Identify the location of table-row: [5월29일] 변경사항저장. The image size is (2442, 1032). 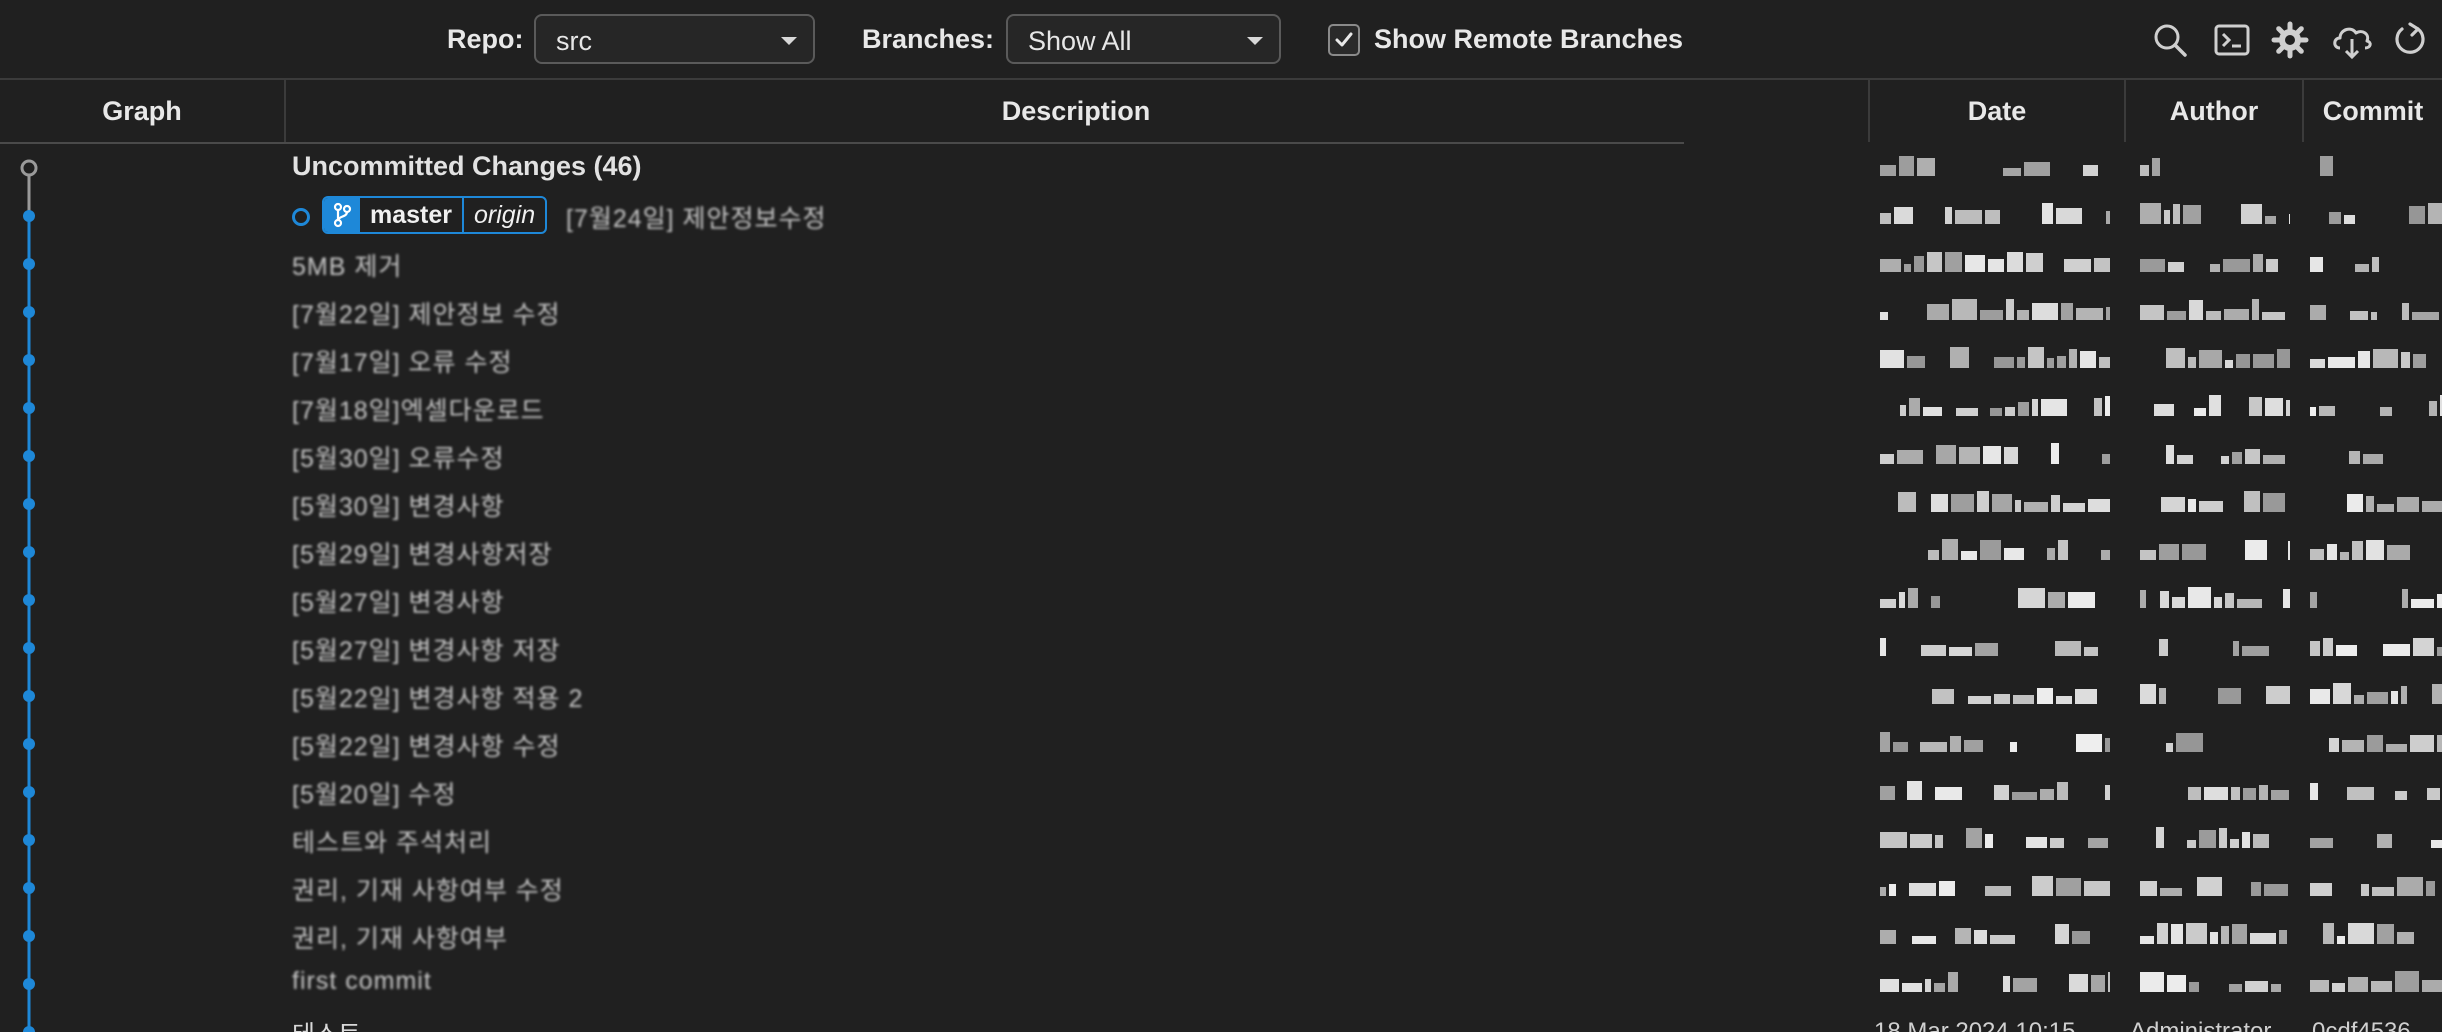
(1221, 552).